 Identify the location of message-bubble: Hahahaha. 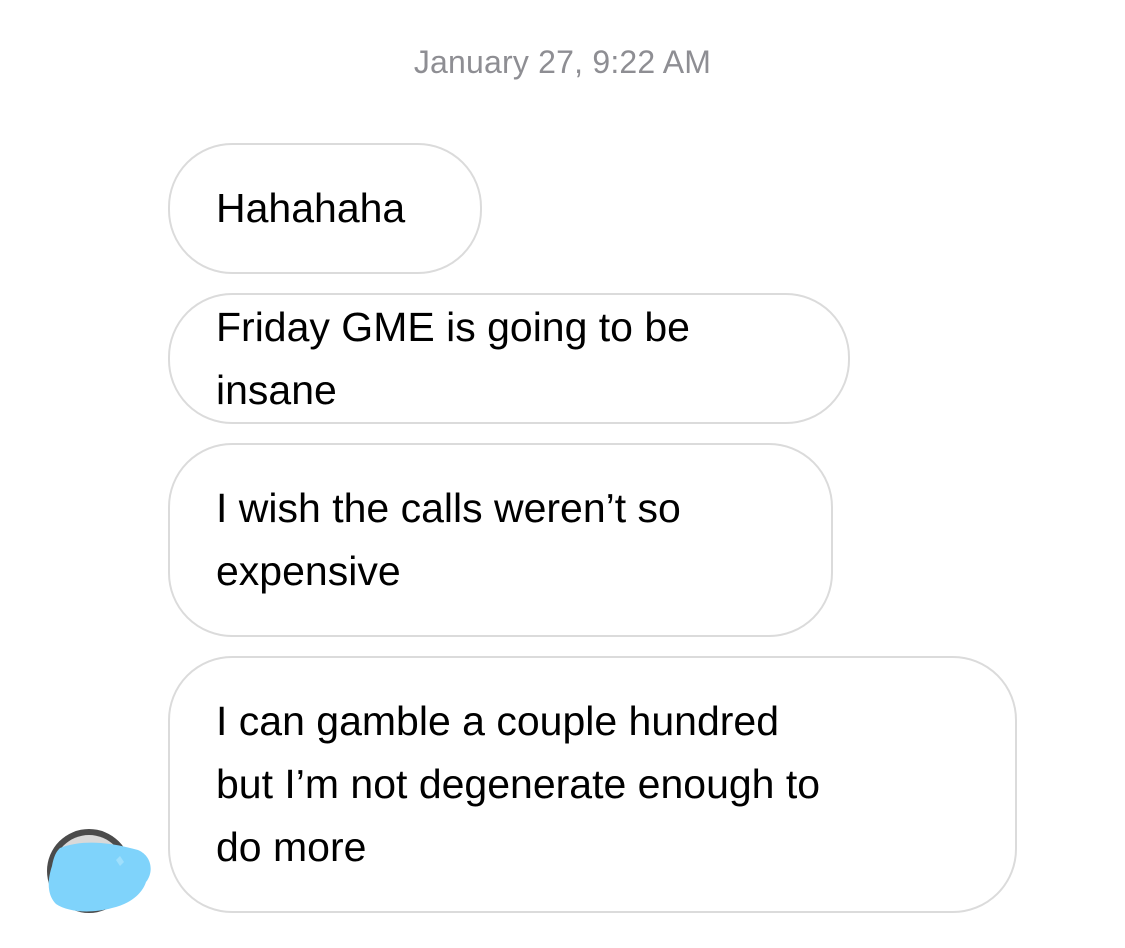
(325, 208).